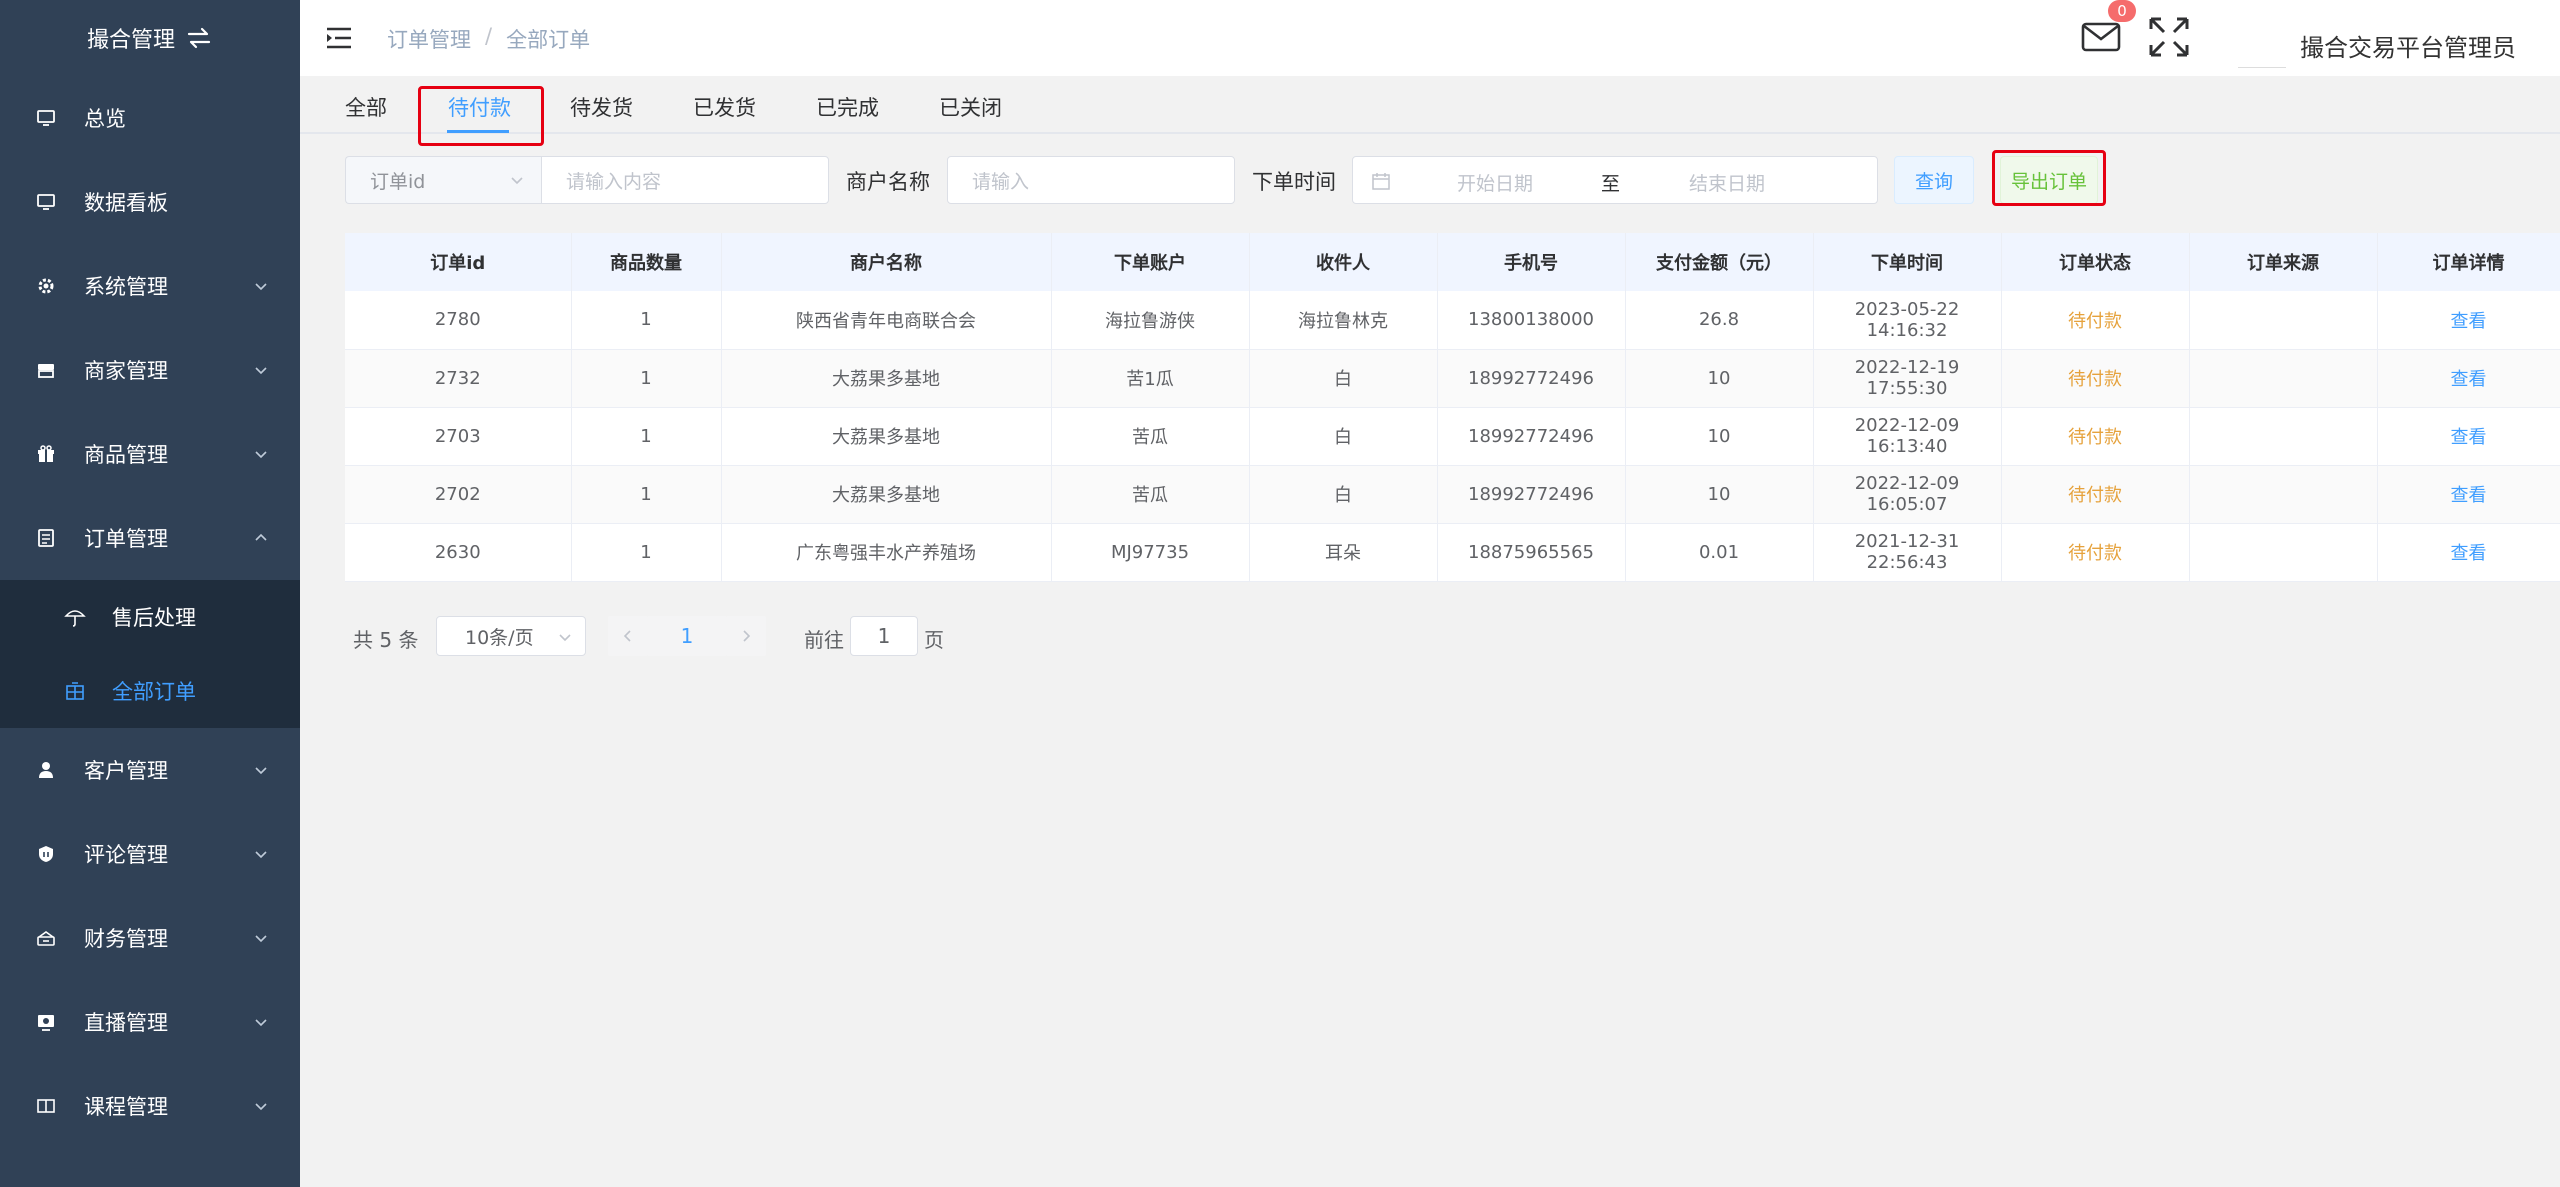 The image size is (2560, 1187). I want to click on tab-completed: 已完成, so click(847, 107).